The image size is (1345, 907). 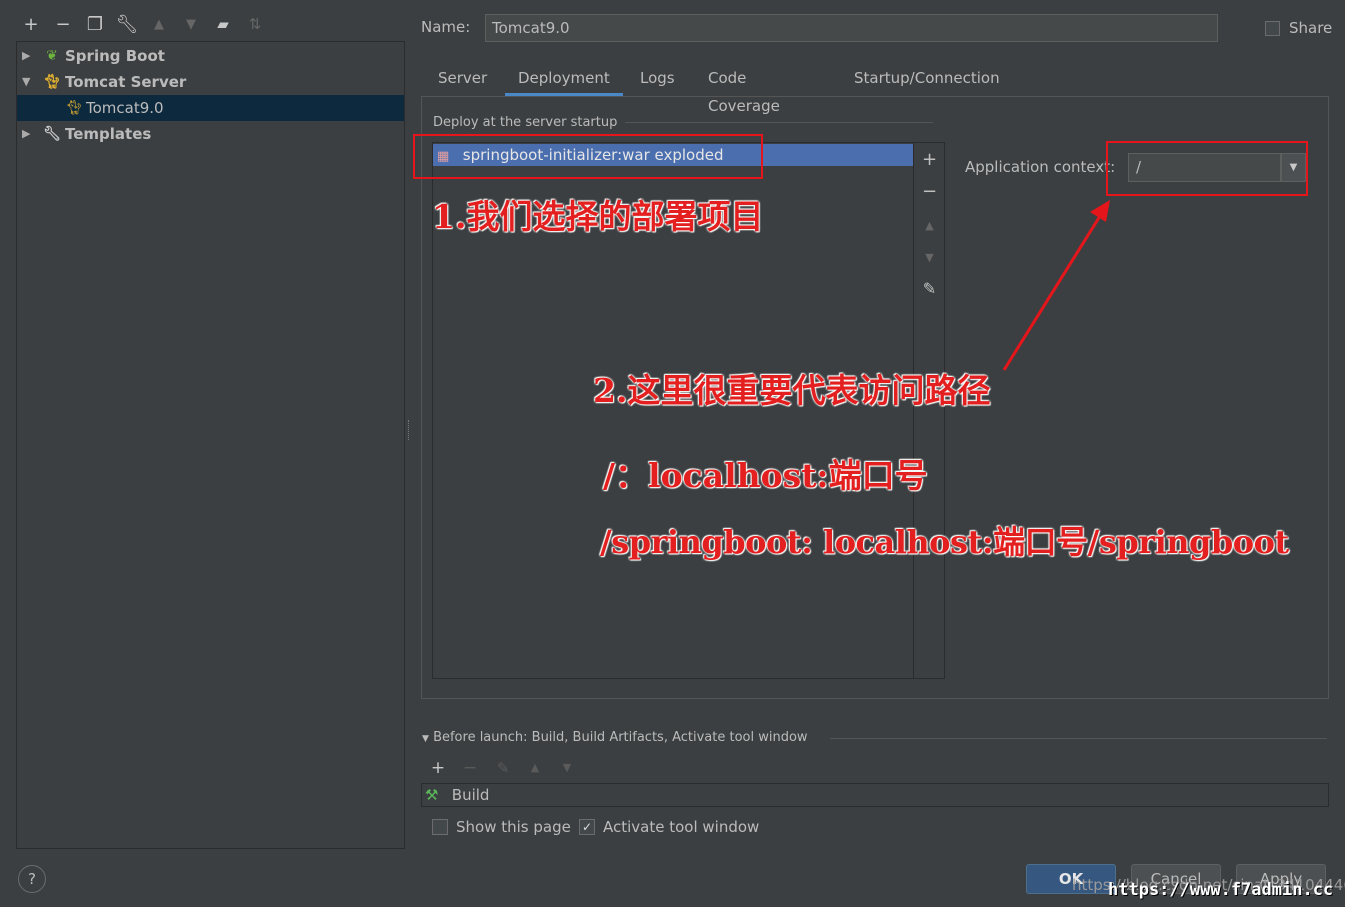 I want to click on context-label: Application context:, so click(x=1040, y=167).